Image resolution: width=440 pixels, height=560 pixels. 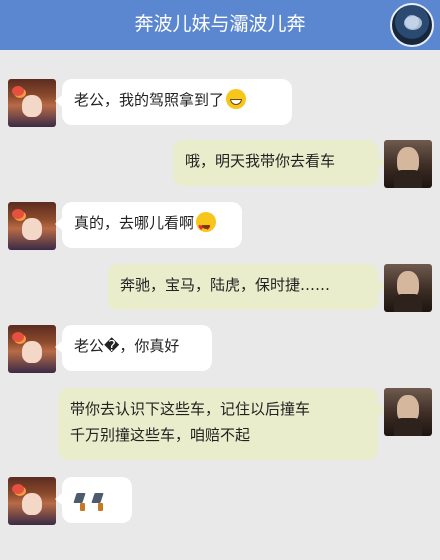 I want to click on chat-title: 奔波儿妹与灞波儿奔, so click(x=220, y=24).